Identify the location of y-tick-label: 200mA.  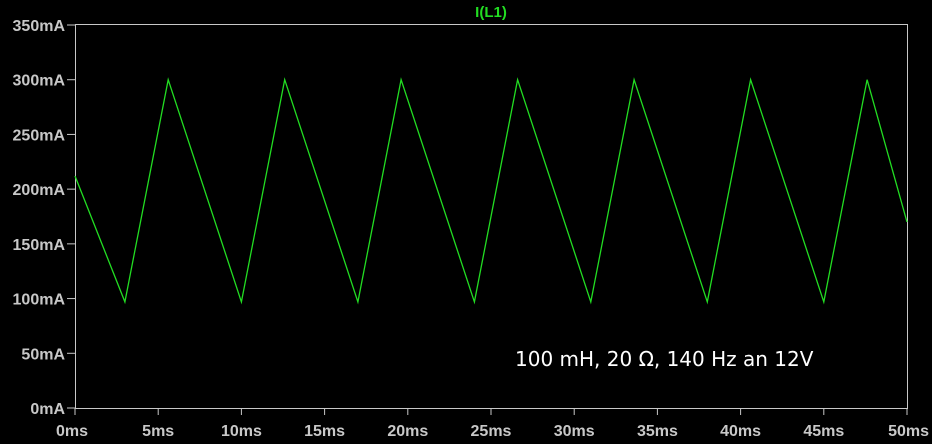
(39, 190).